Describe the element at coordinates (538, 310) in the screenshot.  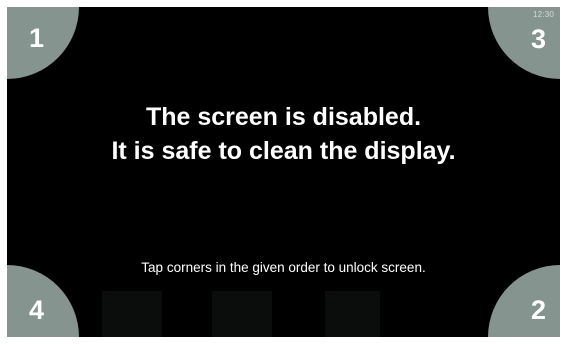
I see `corner-number-2: 2` at that location.